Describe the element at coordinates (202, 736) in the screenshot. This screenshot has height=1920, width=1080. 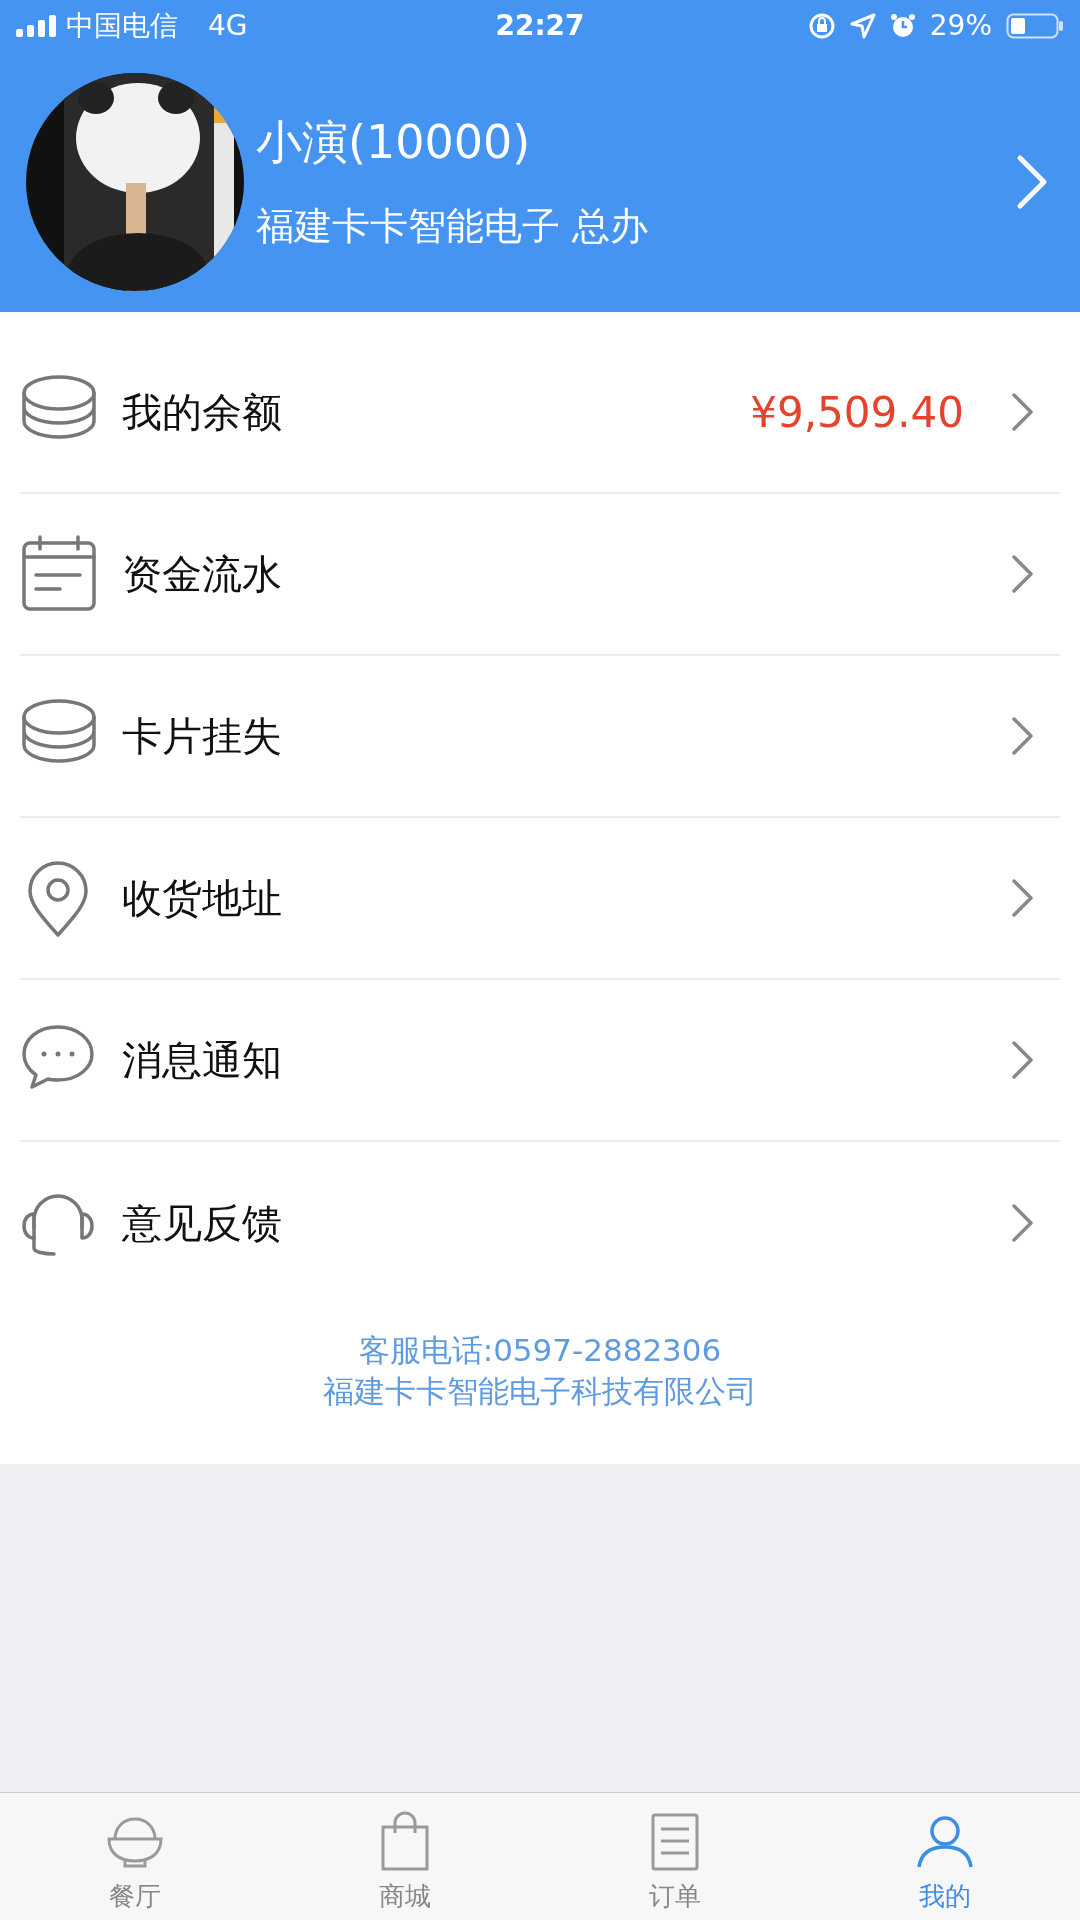
I see `menu-label: 卡片挂失` at that location.